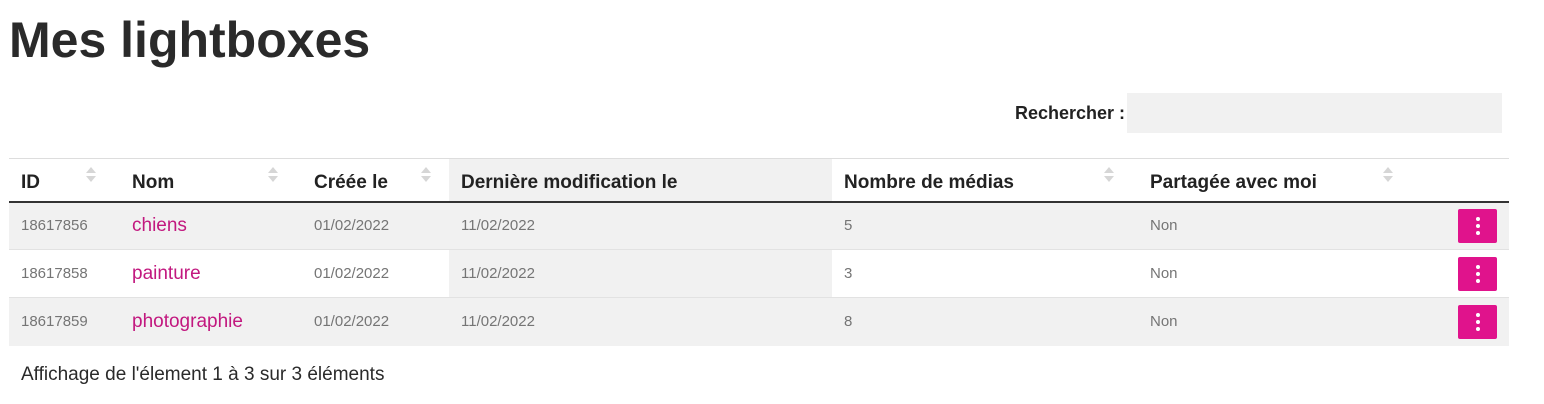  Describe the element at coordinates (64, 180) in the screenshot. I see `column-header-id: ID` at that location.